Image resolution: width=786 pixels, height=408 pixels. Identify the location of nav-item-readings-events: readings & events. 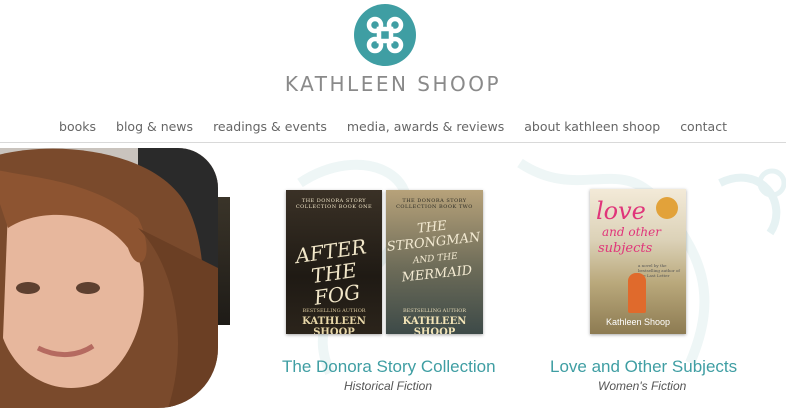
(270, 126).